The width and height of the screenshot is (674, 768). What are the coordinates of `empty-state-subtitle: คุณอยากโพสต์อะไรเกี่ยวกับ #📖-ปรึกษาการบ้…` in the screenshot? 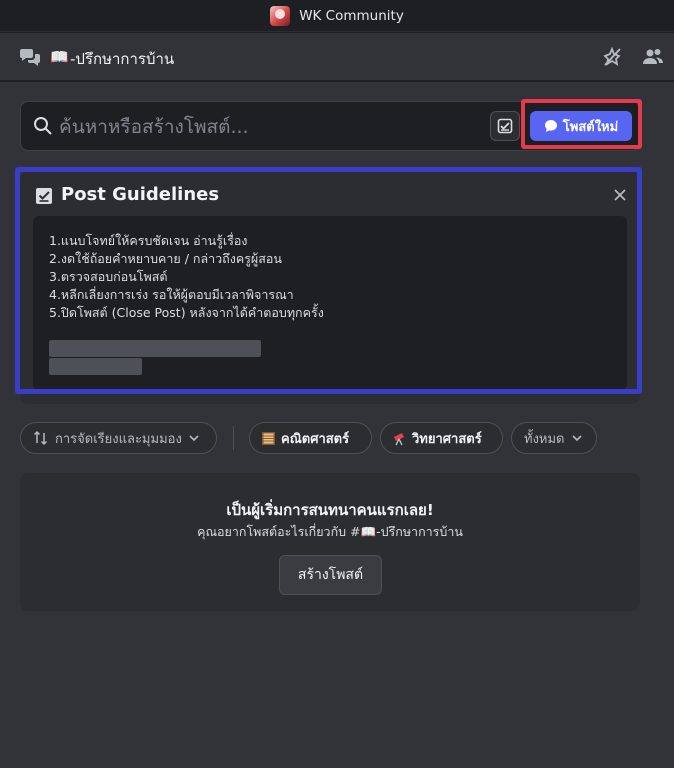 It's located at (330, 531).